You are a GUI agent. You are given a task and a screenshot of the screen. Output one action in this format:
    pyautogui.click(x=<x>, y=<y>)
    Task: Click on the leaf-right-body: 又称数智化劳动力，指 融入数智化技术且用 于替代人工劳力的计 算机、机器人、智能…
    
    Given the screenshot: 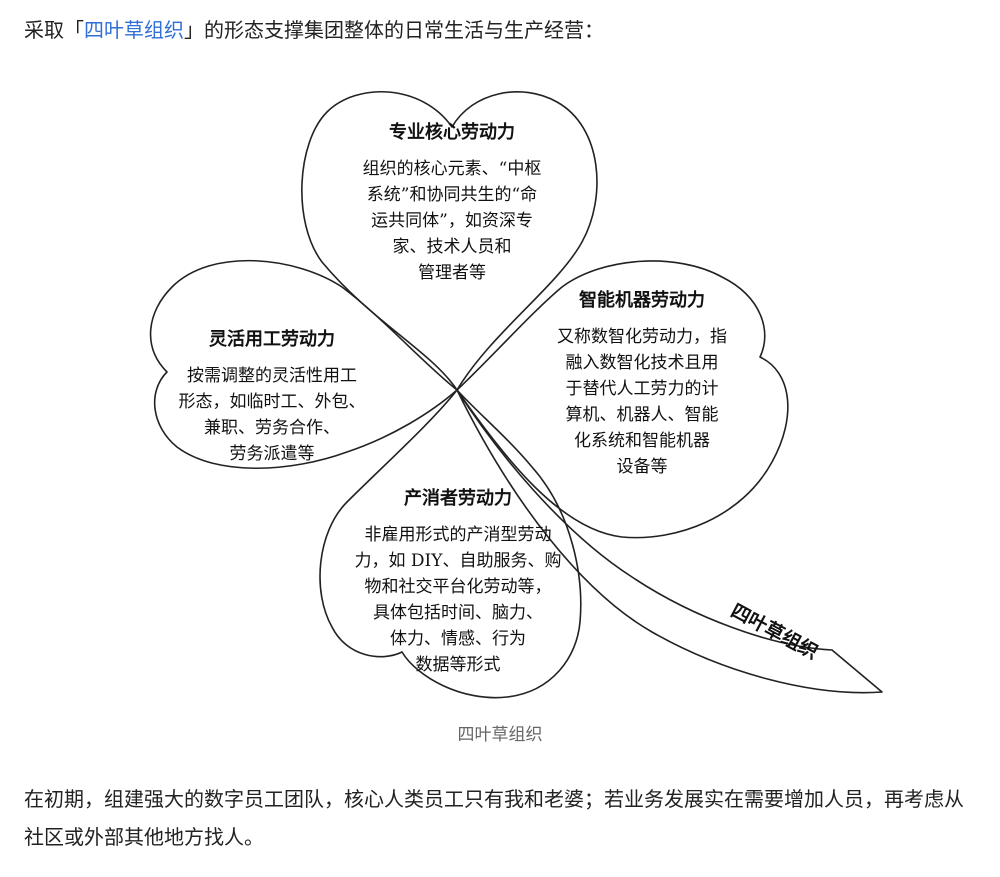 What is the action you would take?
    pyautogui.click(x=642, y=402)
    